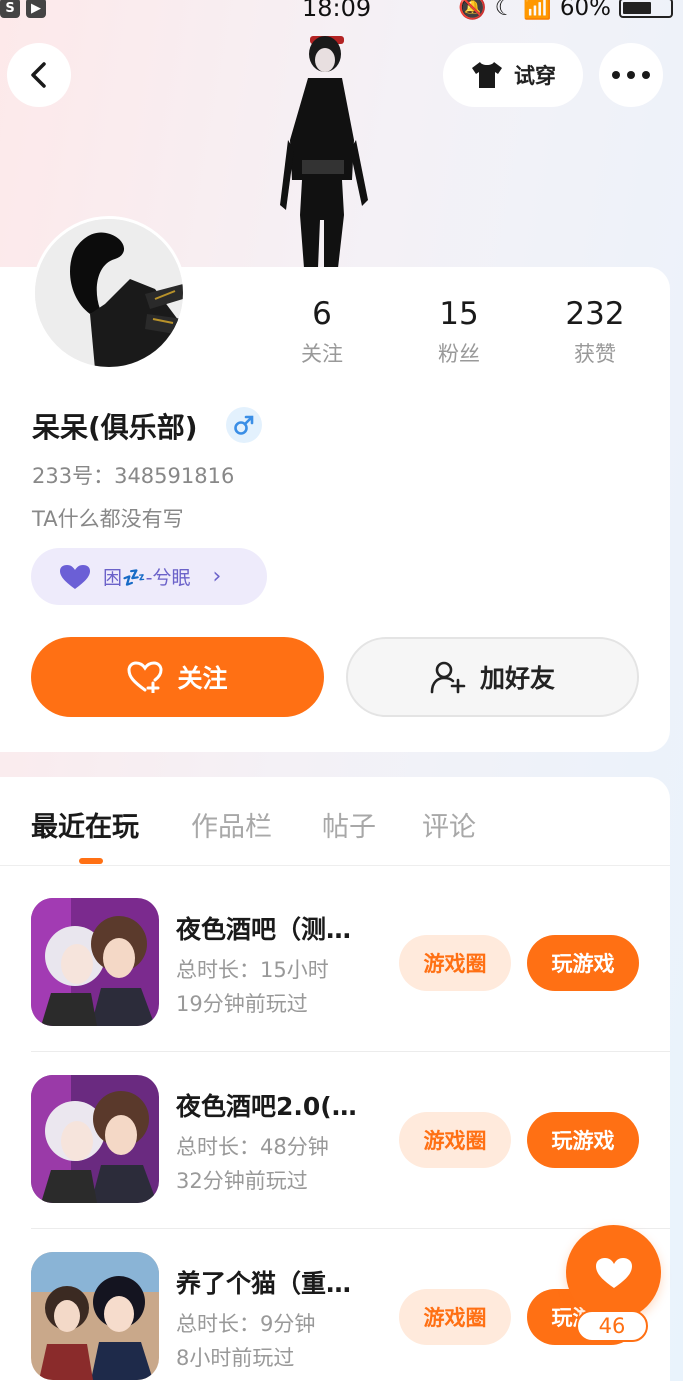  I want to click on app-notification-icon: S, so click(10, 9).